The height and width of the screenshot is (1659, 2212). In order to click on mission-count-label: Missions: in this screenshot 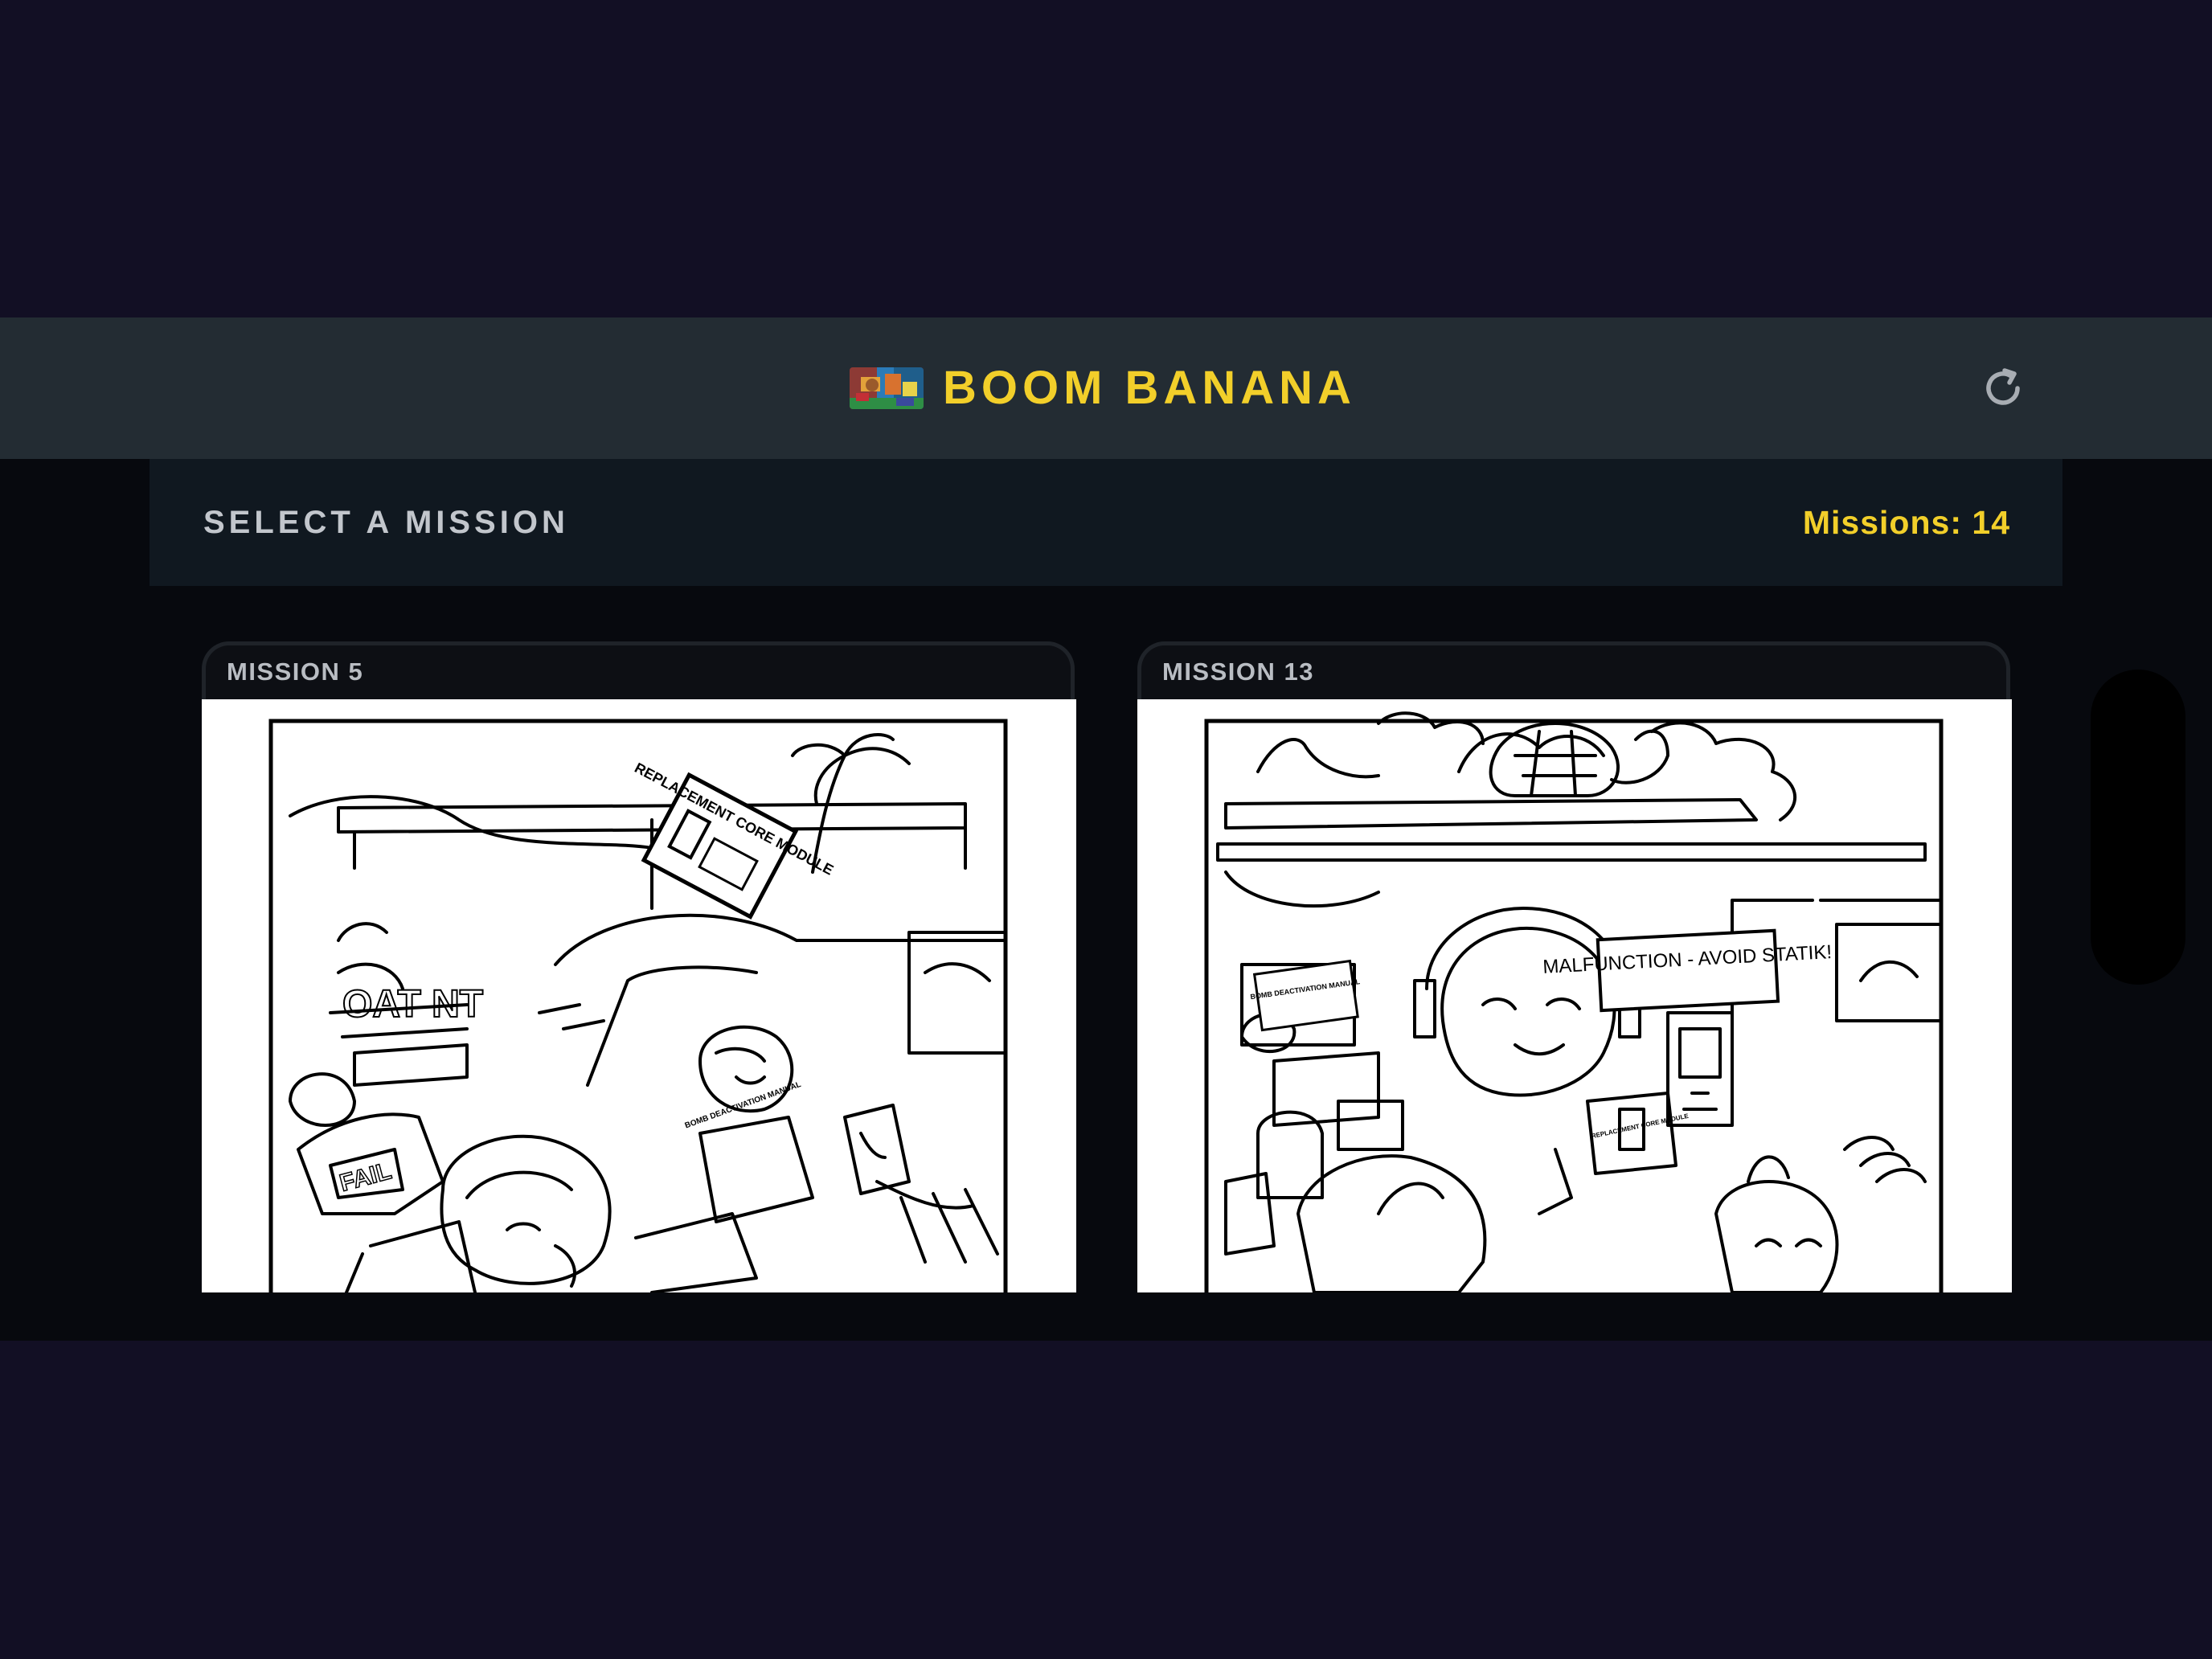, I will do `click(1882, 522)`.